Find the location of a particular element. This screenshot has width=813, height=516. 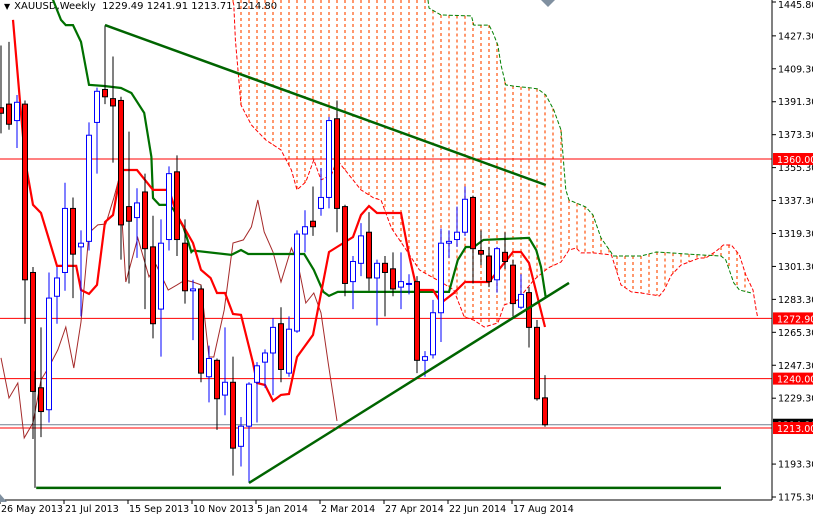

price-tick-label: 1175.30 is located at coordinates (795, 498).